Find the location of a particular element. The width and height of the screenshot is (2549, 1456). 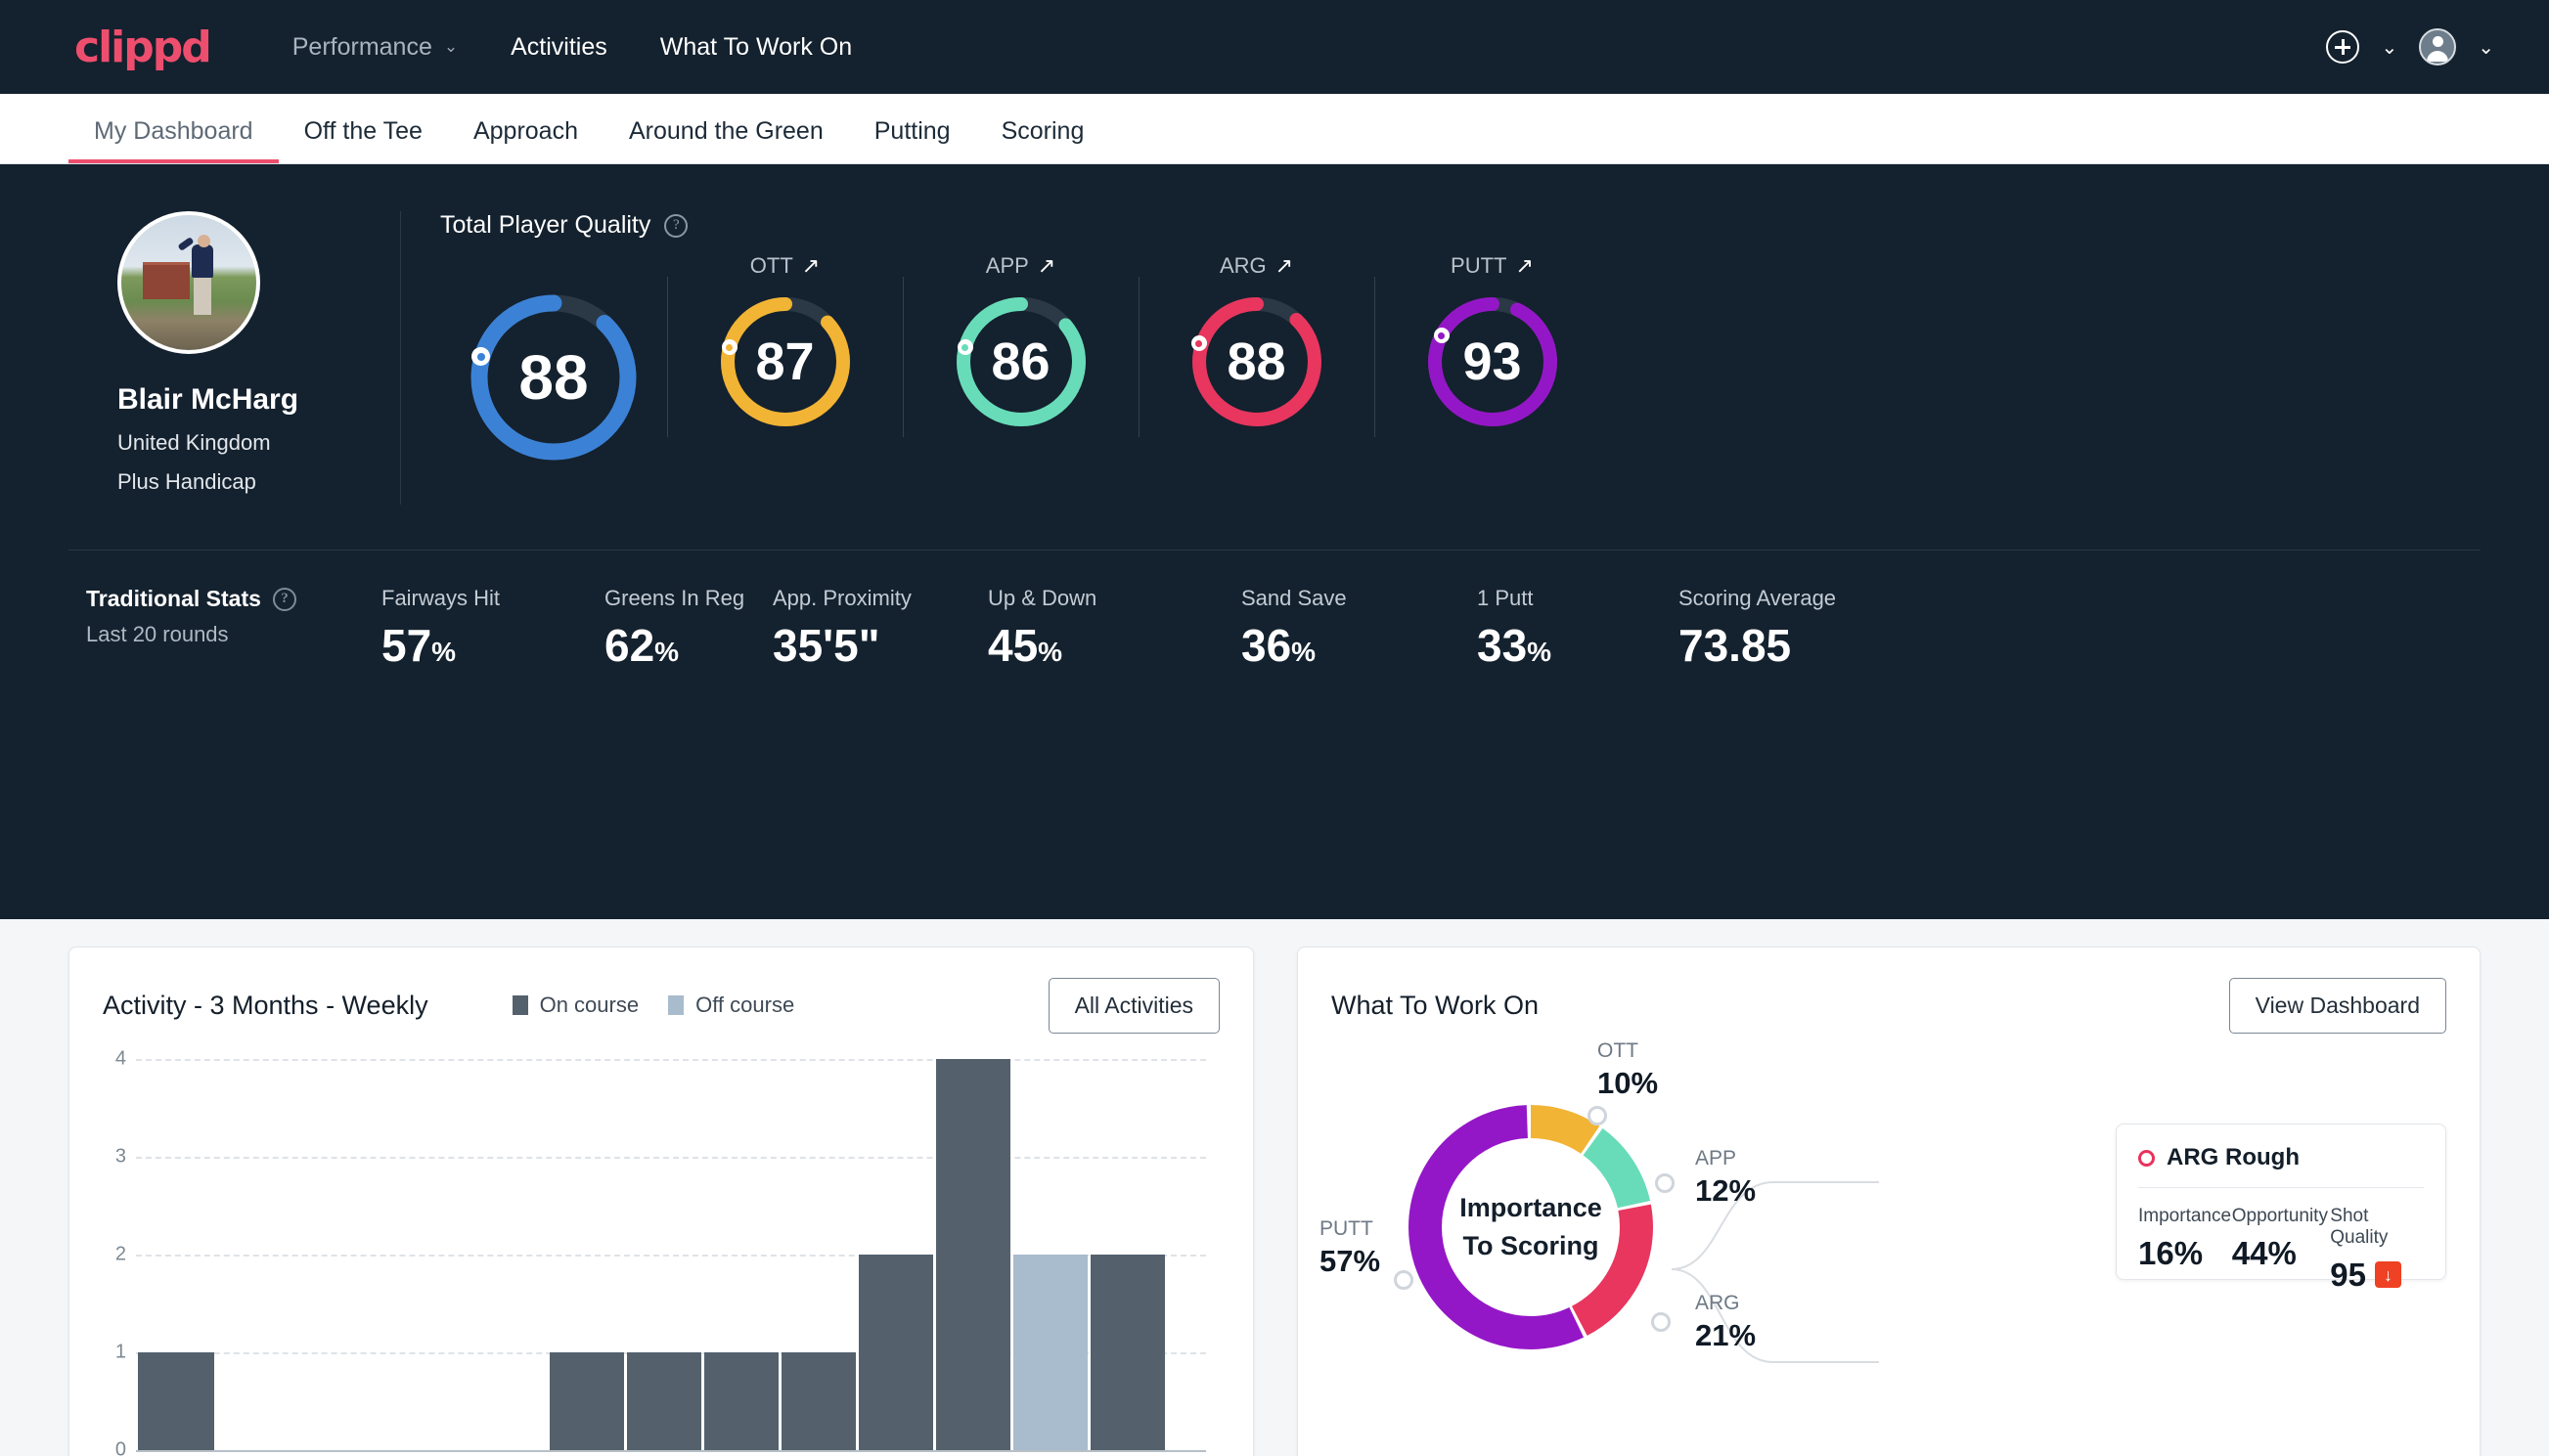

player-handicap: Plus Handicap is located at coordinates (187, 481).